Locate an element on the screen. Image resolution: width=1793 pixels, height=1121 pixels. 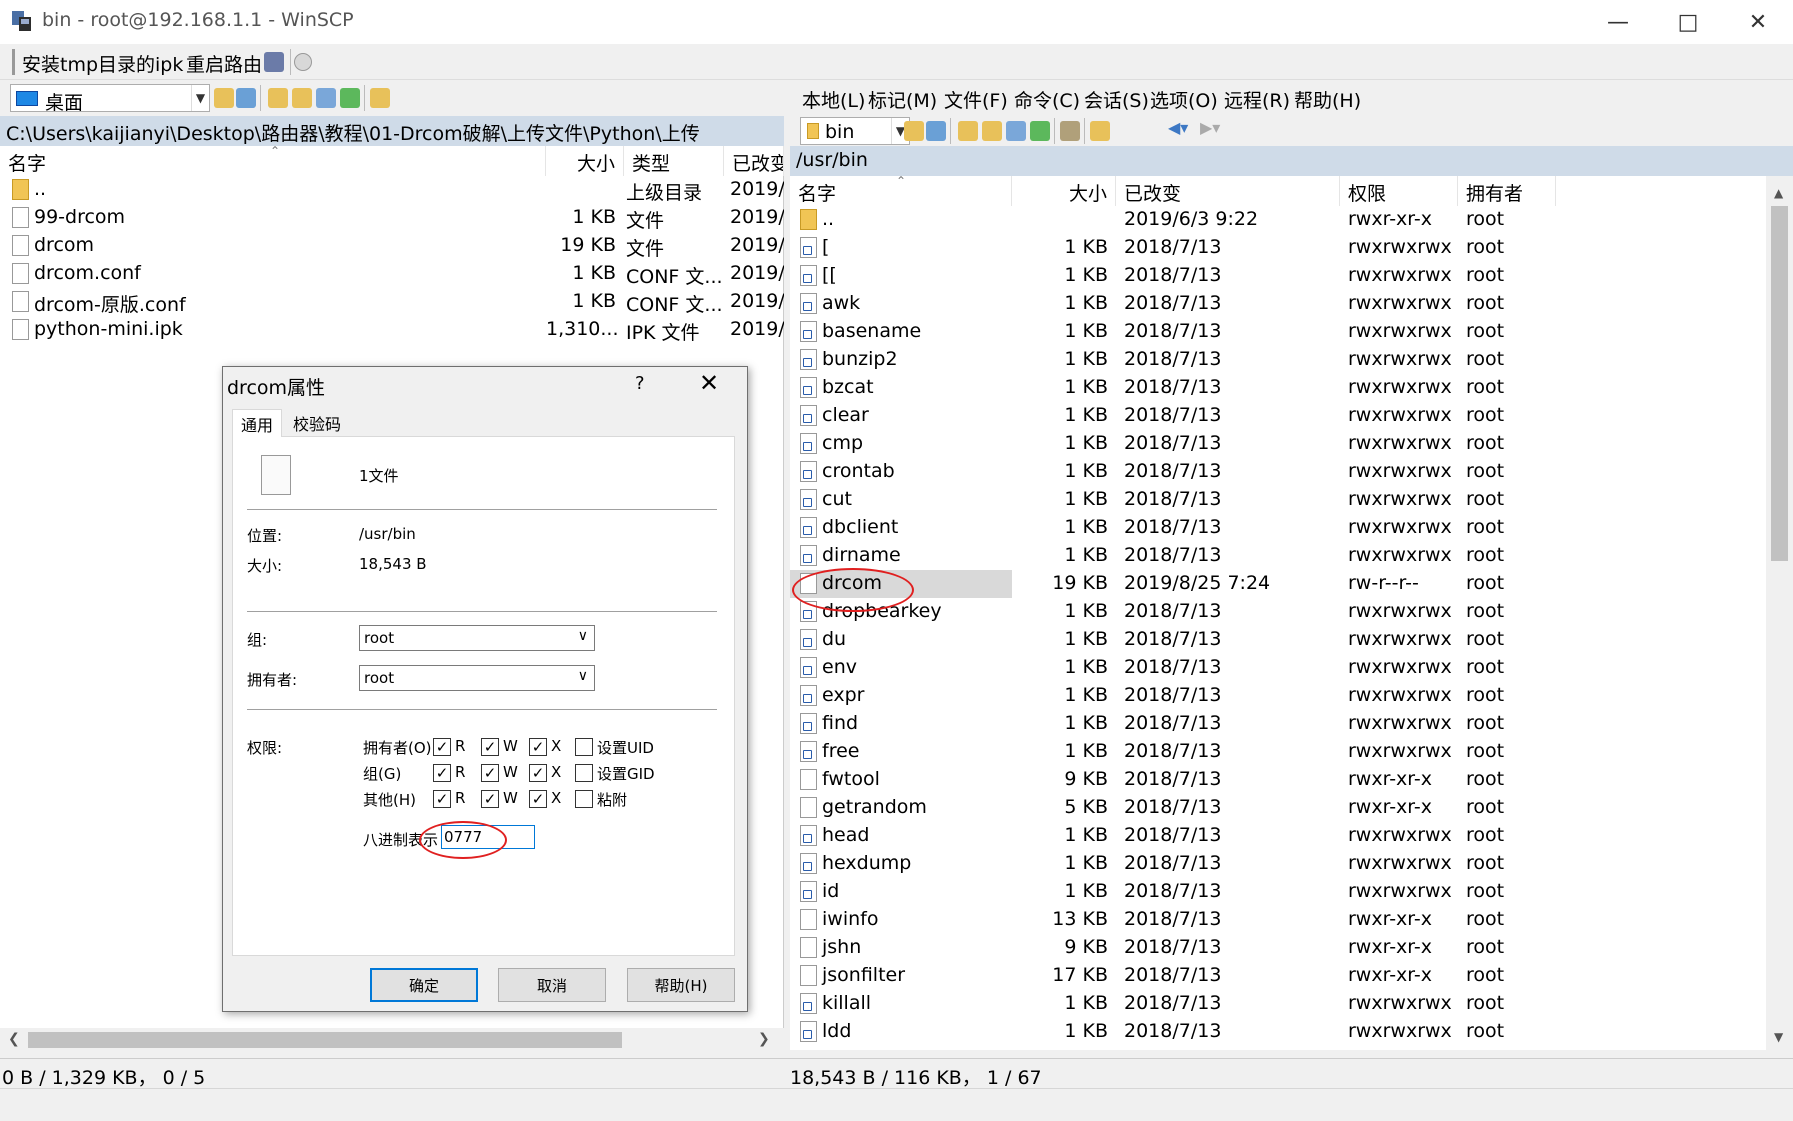
maximize-icon: □ is located at coordinates (1688, 22).